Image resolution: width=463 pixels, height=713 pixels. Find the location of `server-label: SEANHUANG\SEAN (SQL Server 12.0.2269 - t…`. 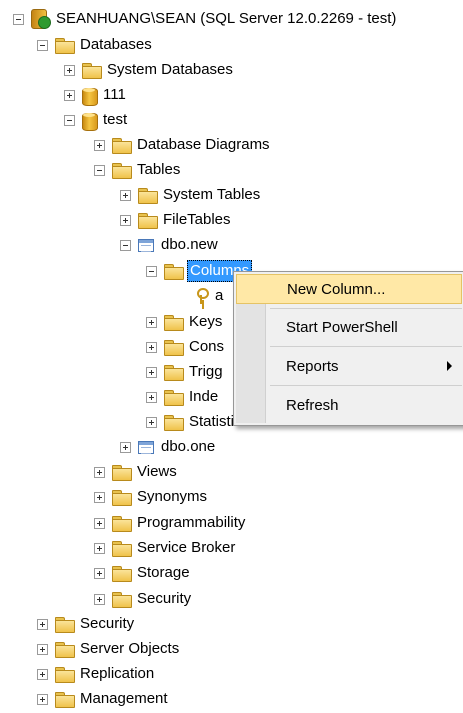

server-label: SEANHUANG\SEAN (SQL Server 12.0.2269 - t… is located at coordinates (226, 18).